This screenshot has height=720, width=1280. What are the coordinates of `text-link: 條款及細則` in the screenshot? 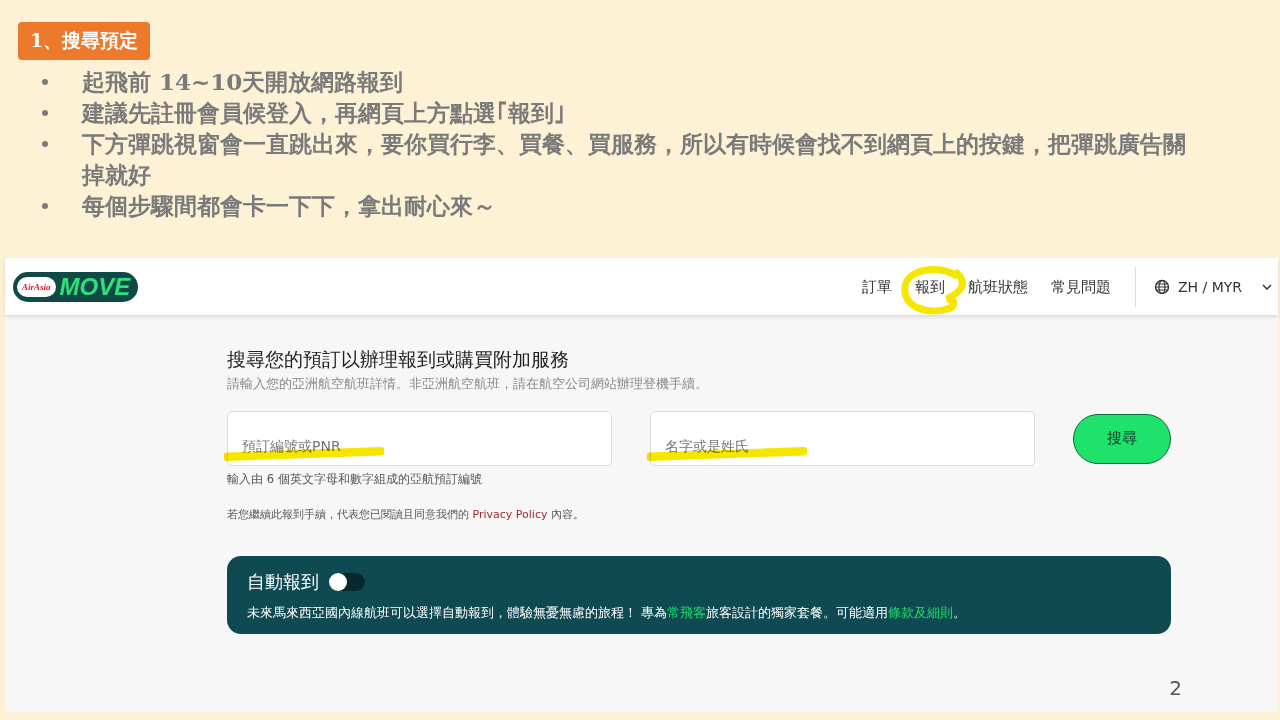 It's located at (921, 612).